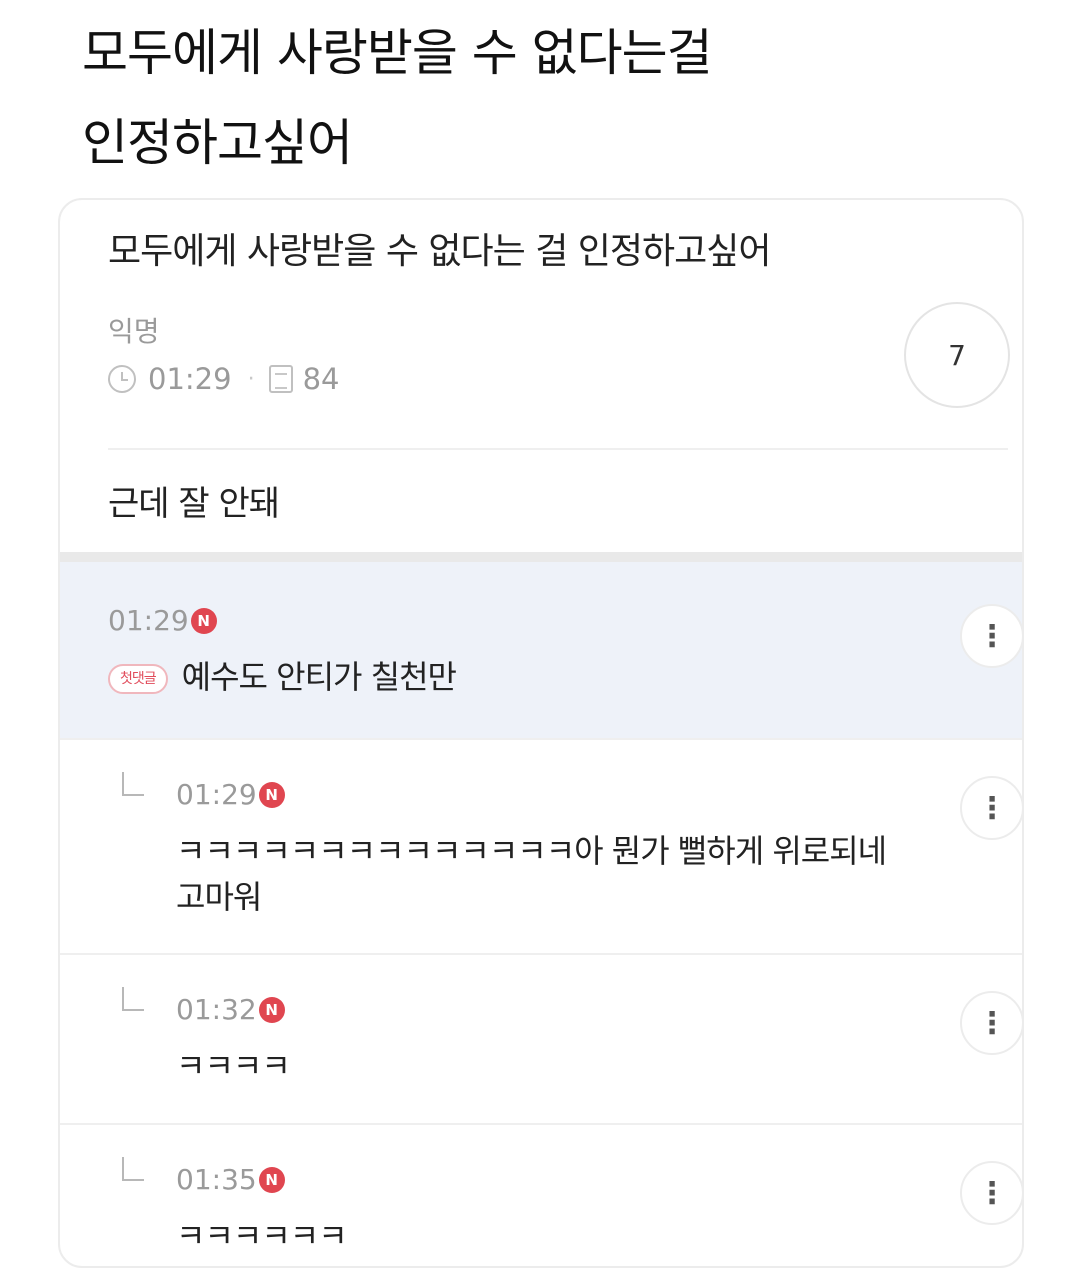  What do you see at coordinates (216, 1179) in the screenshot?
I see `reply-time: 01:35` at bounding box center [216, 1179].